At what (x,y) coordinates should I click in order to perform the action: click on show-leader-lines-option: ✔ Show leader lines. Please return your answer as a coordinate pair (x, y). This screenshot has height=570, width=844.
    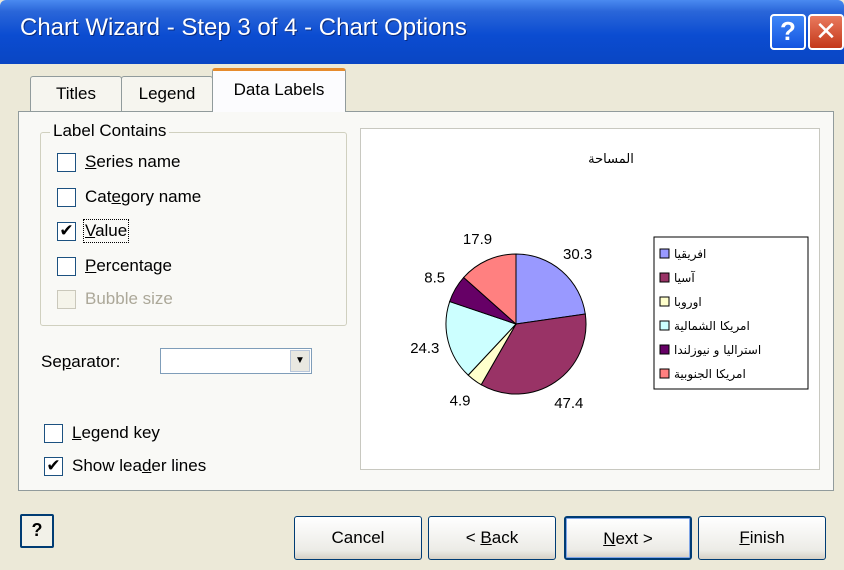
    Looking at the image, I should click on (125, 466).